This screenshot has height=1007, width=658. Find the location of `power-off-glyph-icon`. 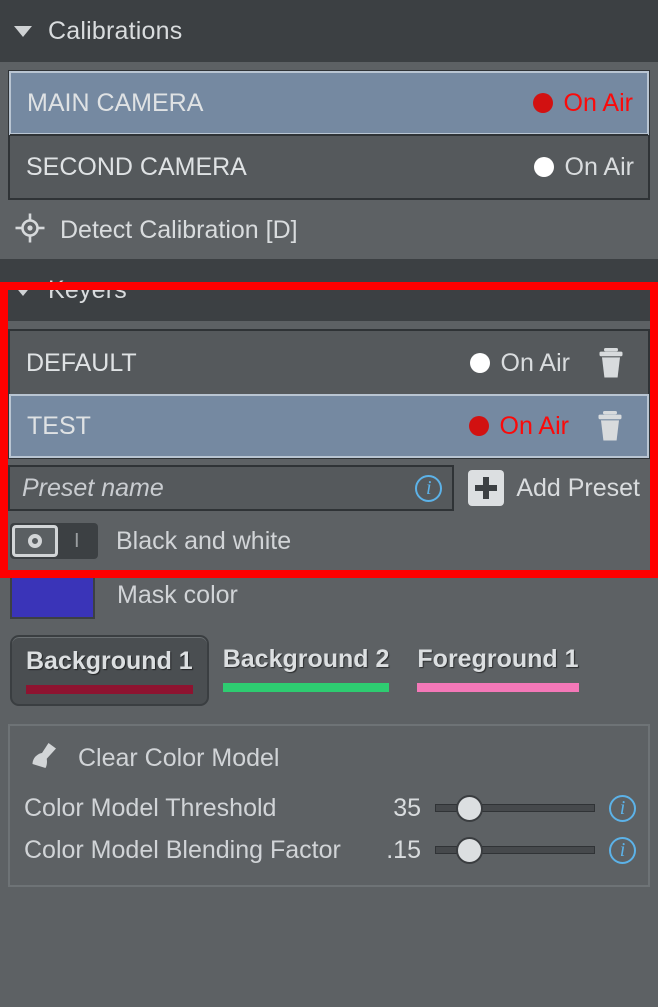

power-off-glyph-icon is located at coordinates (35, 541).